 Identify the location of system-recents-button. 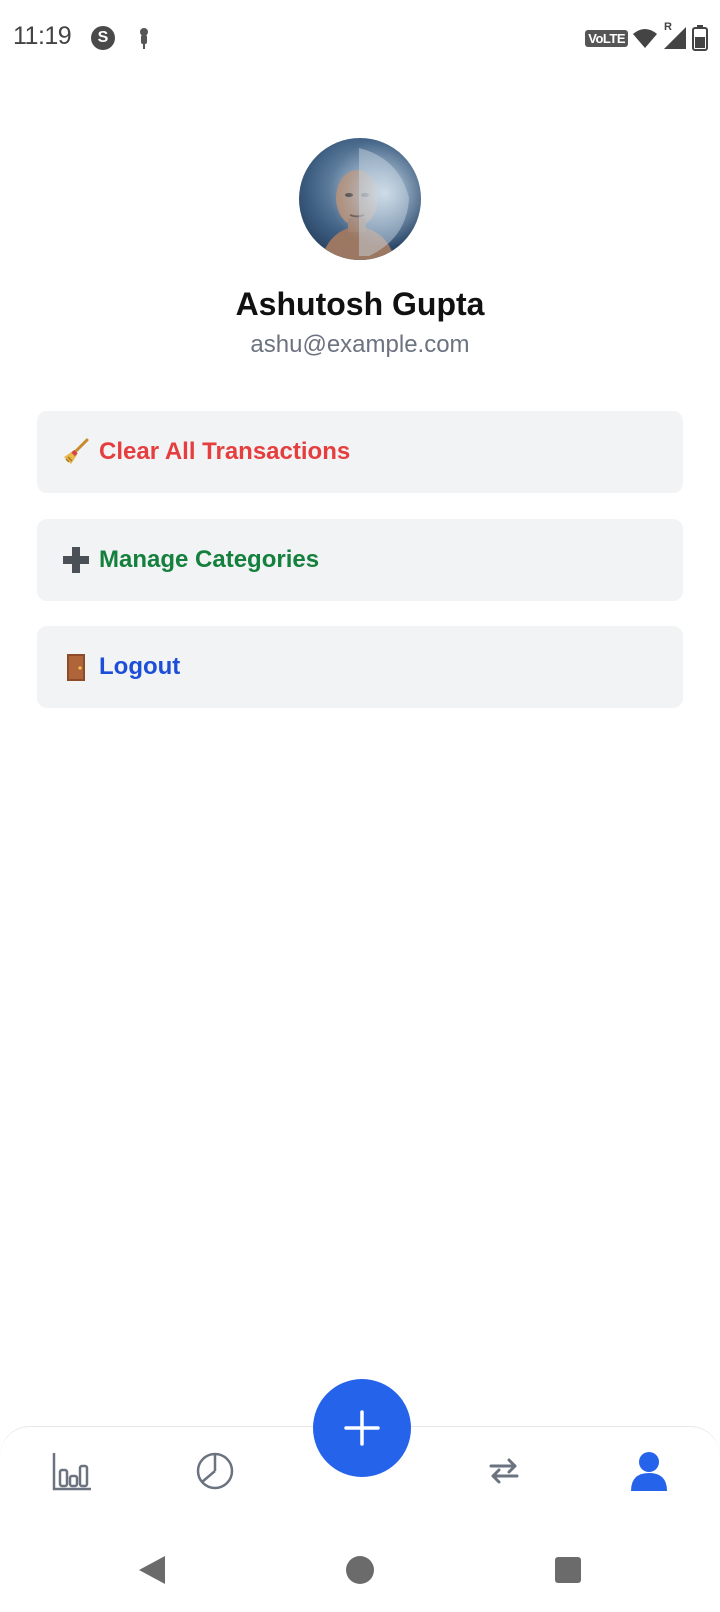
(568, 1570).